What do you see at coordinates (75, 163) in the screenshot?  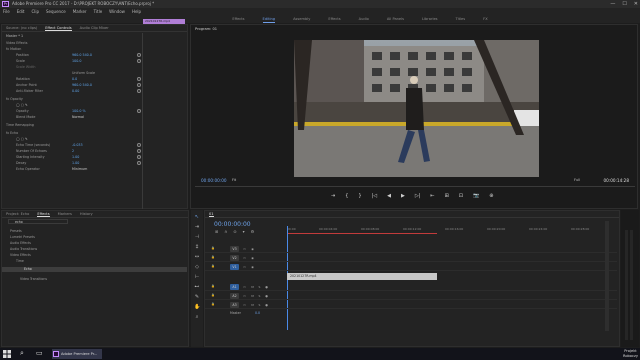 I see `decay-value: 1.00` at bounding box center [75, 163].